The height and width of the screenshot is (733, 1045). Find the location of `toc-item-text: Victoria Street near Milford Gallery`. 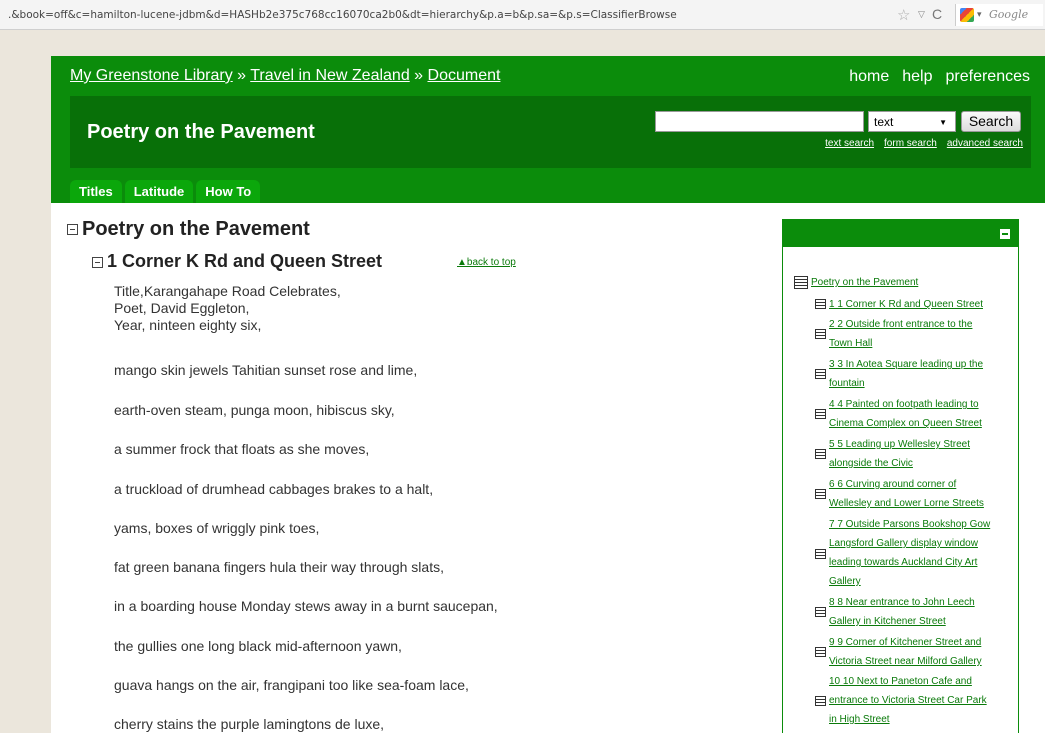

toc-item-text: Victoria Street near Milford Gallery is located at coordinates (905, 661).